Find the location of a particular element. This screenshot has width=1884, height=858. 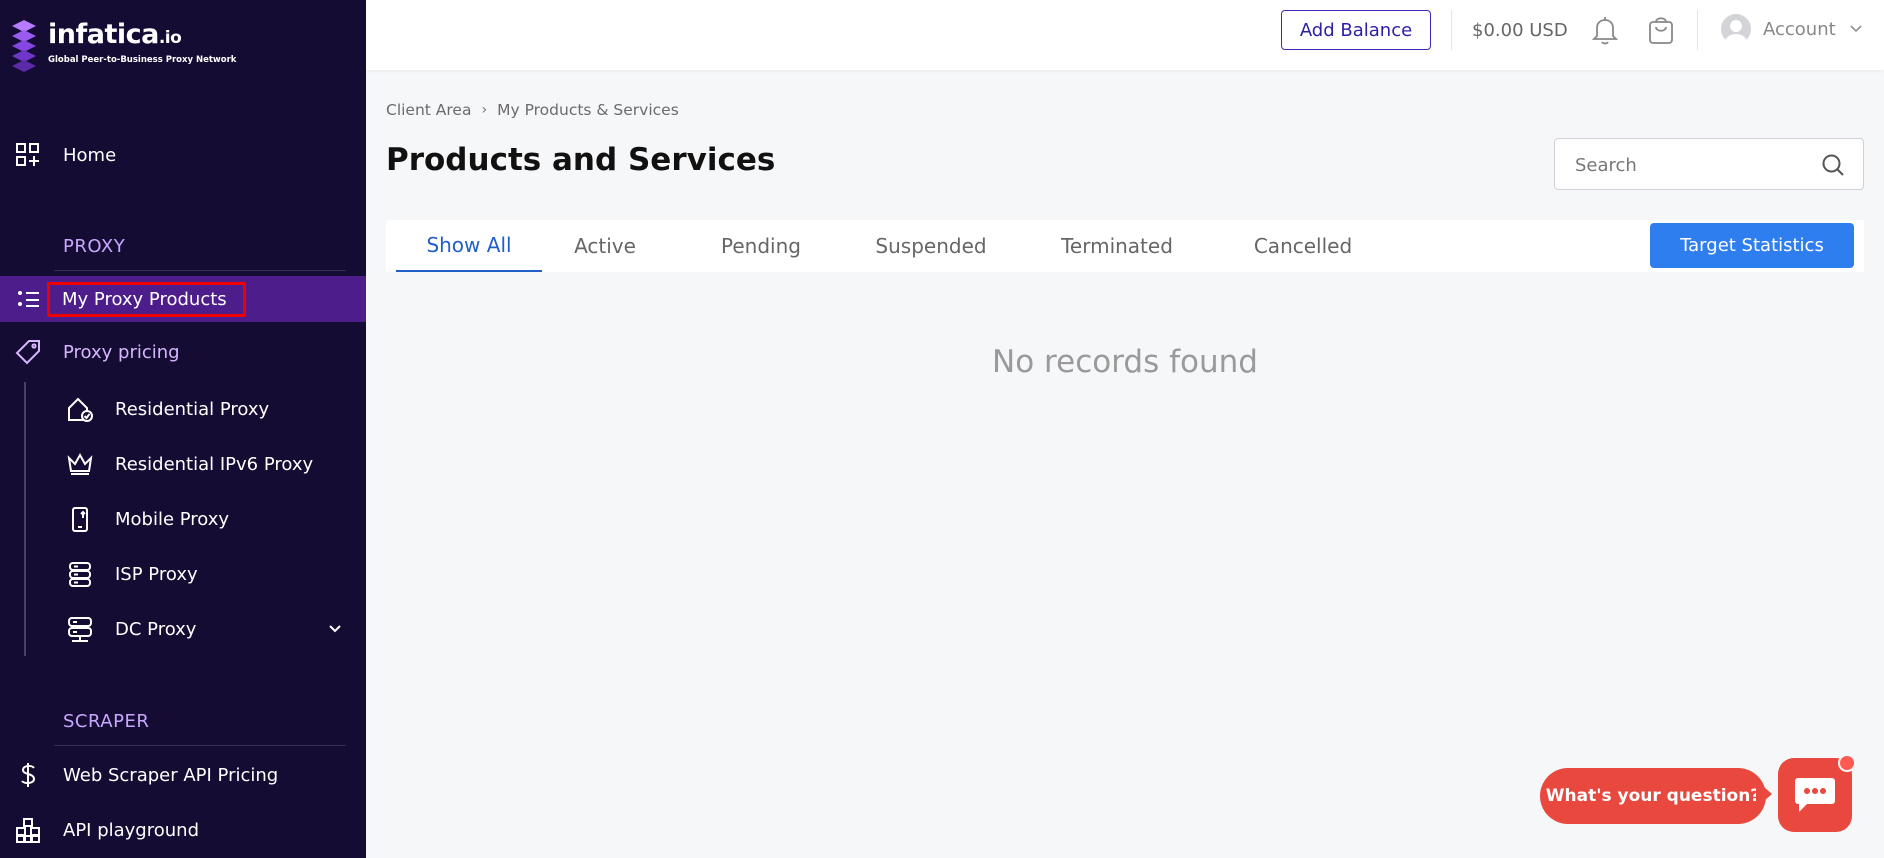

chat-icon is located at coordinates (1815, 795).